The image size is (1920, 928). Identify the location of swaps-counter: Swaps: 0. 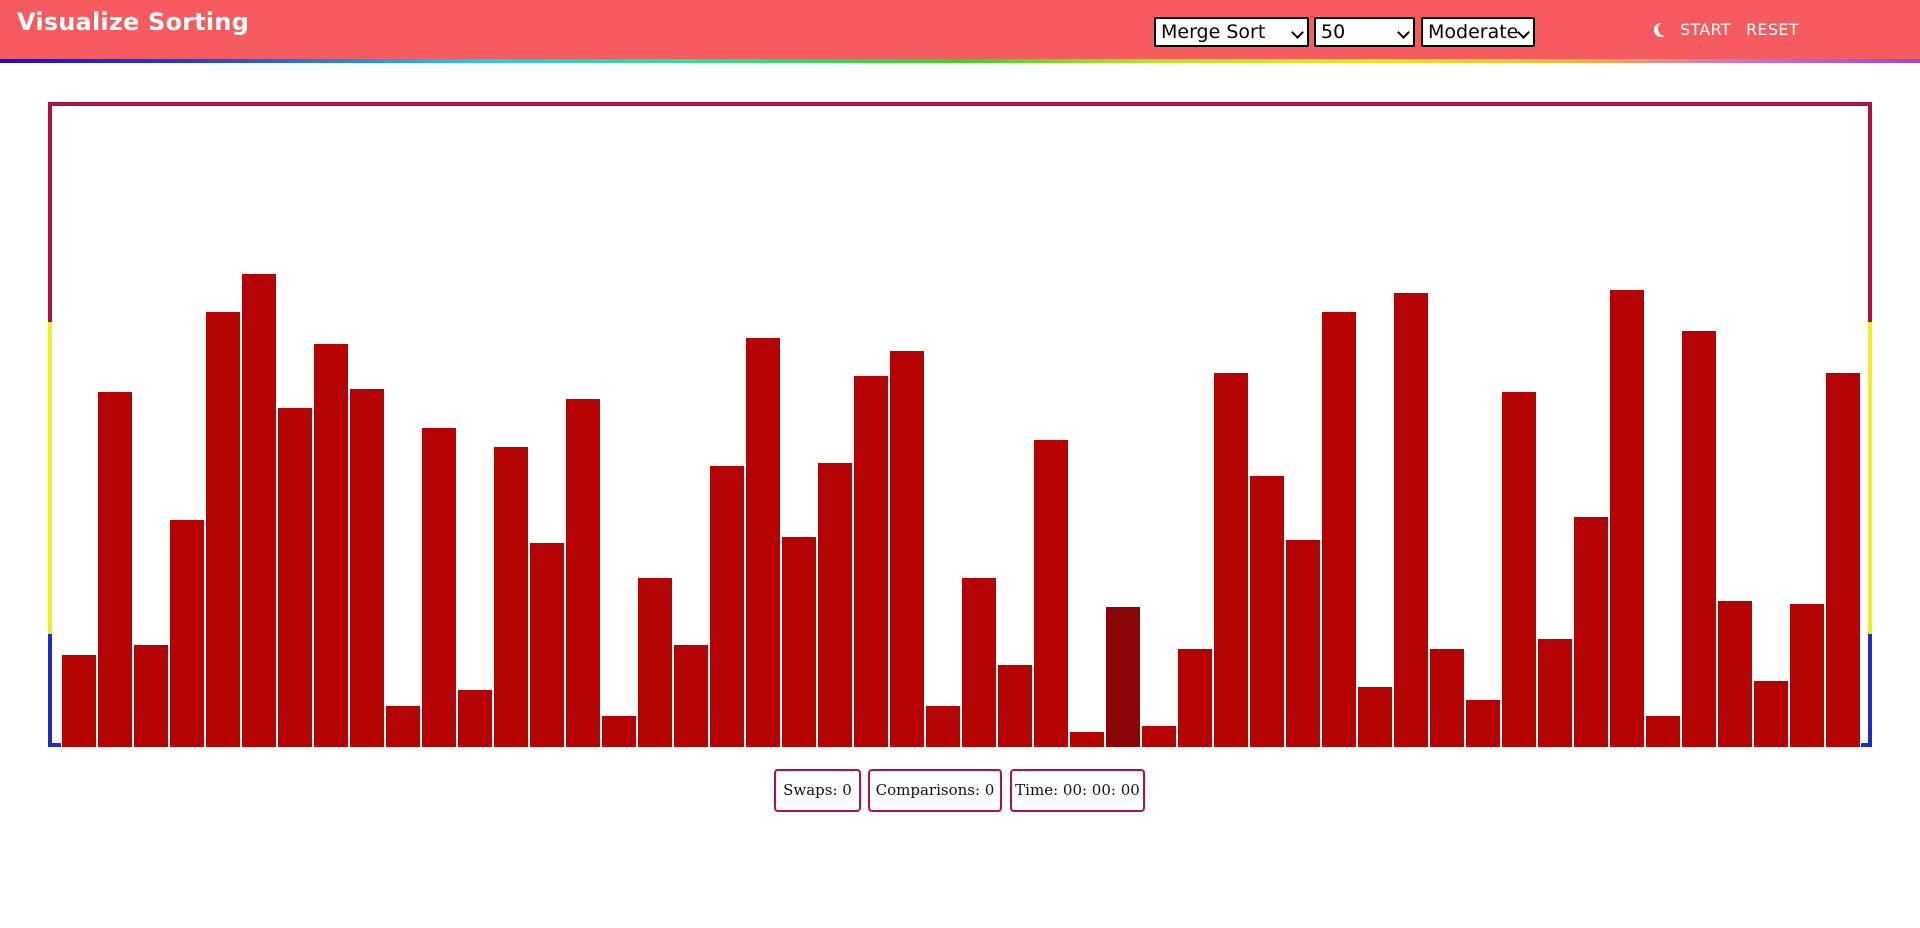
(817, 790).